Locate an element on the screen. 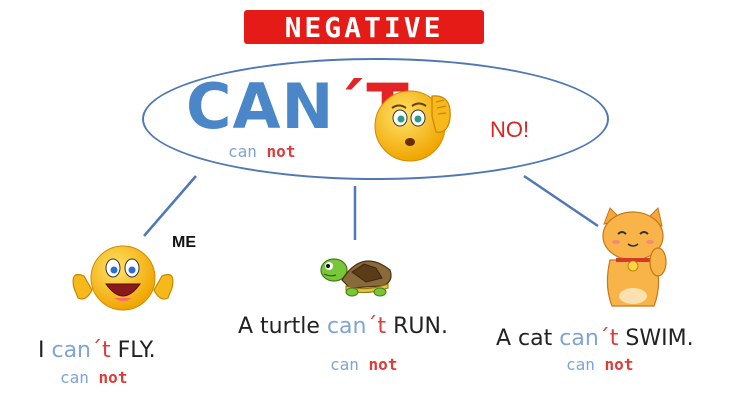  sentence-suffix: FLY. is located at coordinates (133, 350).